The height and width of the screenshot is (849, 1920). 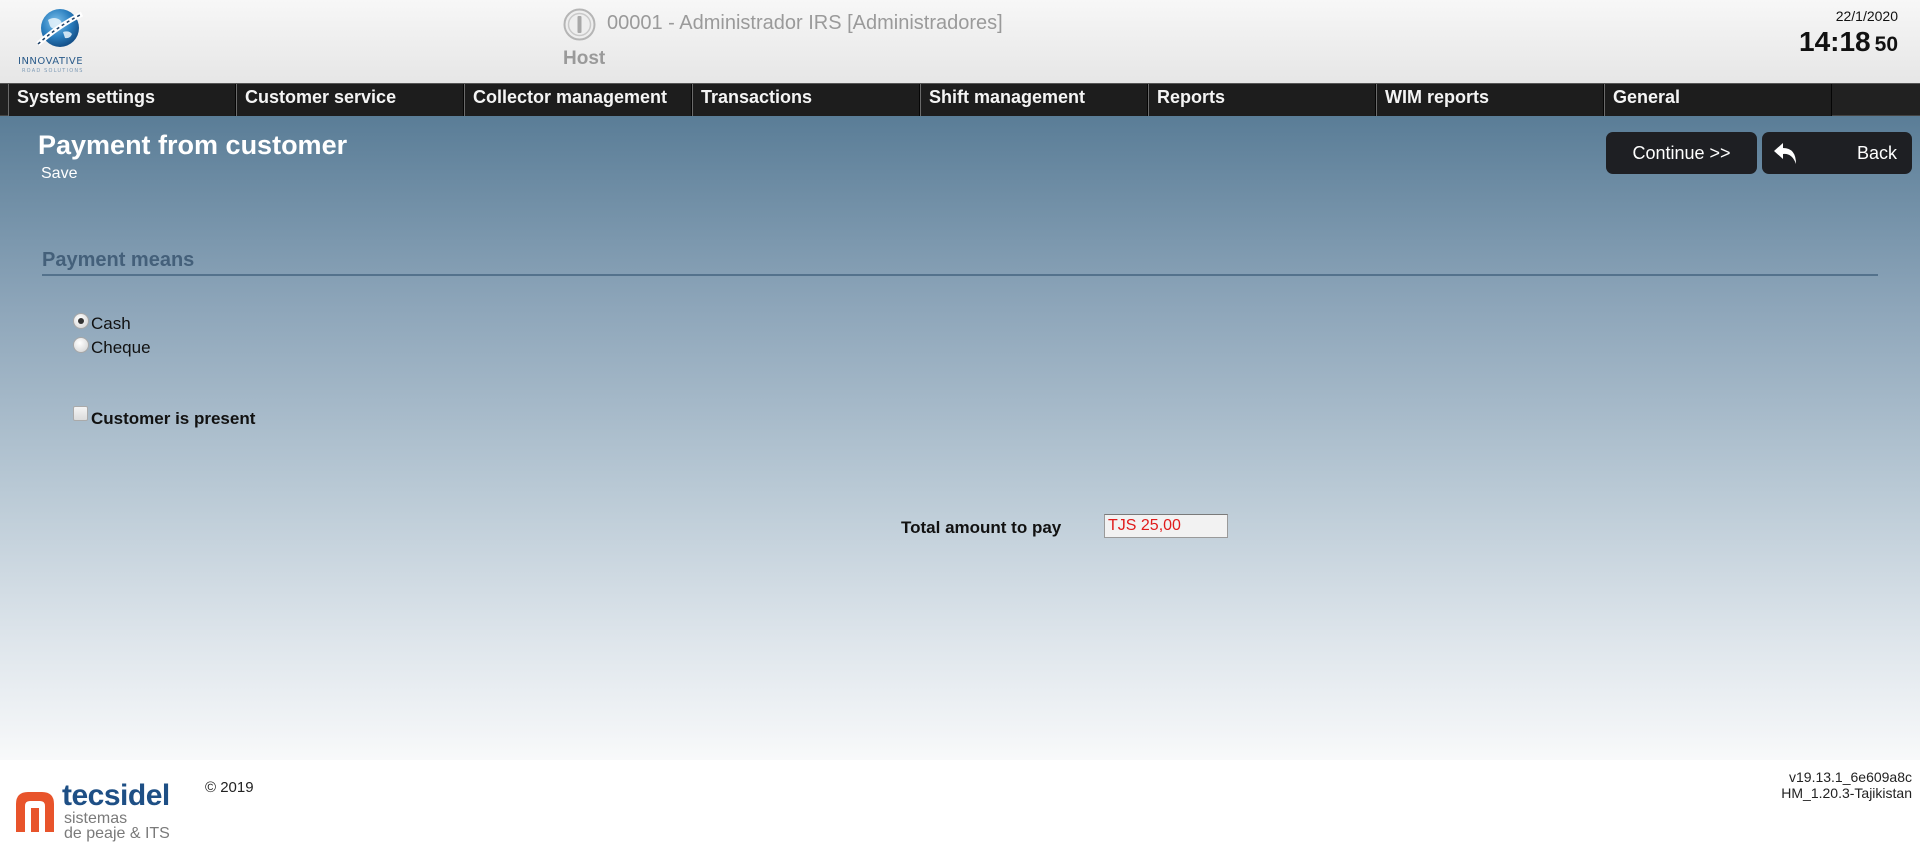 What do you see at coordinates (1846, 793) in the screenshot?
I see `build-label: HM_1.20.3-Tajikistan` at bounding box center [1846, 793].